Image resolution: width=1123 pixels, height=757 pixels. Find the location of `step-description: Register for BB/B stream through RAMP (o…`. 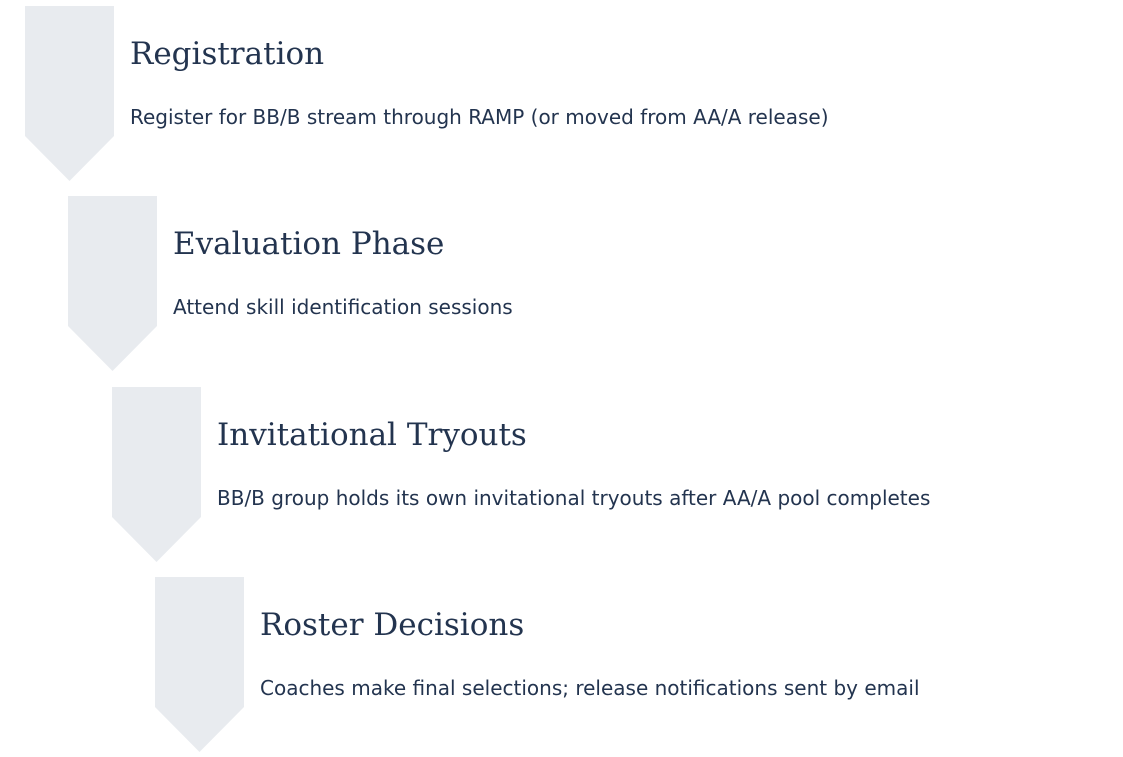

step-description: Register for BB/B stream through RAMP (o… is located at coordinates (479, 117).